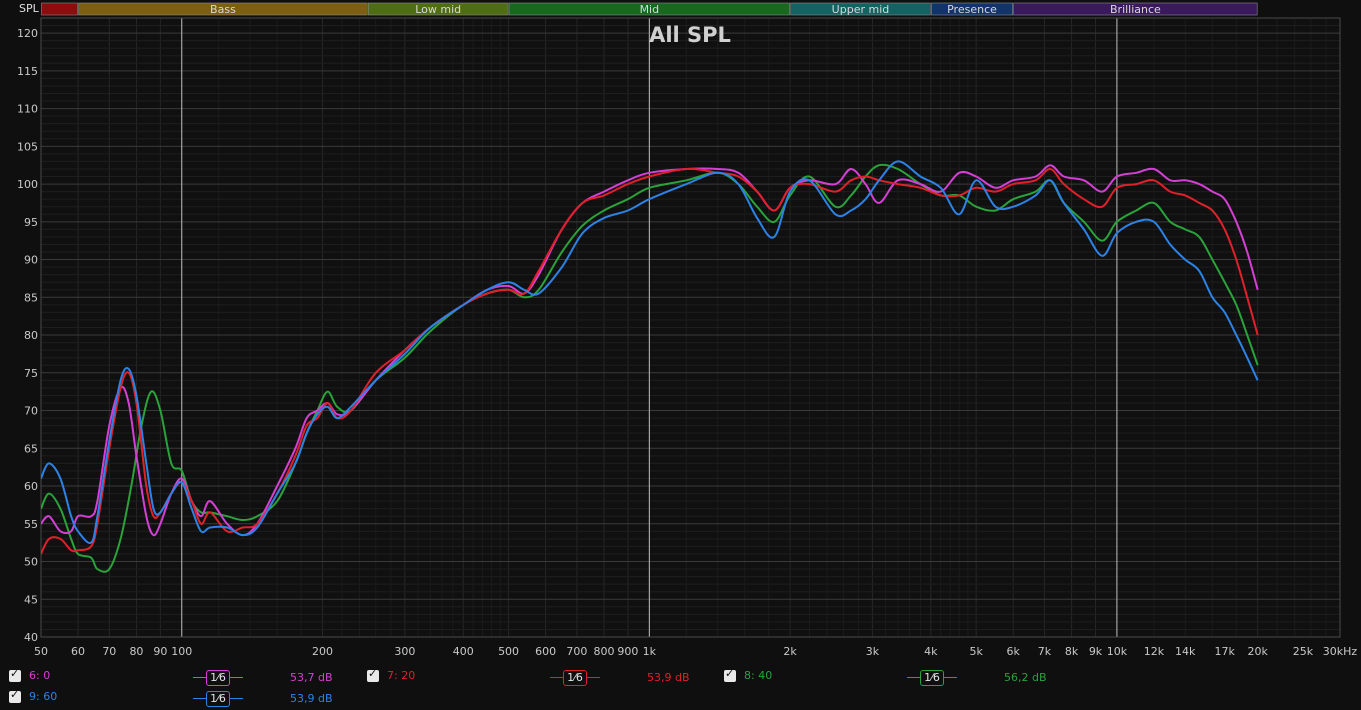 This screenshot has height=710, width=1361. What do you see at coordinates (972, 9) in the screenshot?
I see `band-label: Presence` at bounding box center [972, 9].